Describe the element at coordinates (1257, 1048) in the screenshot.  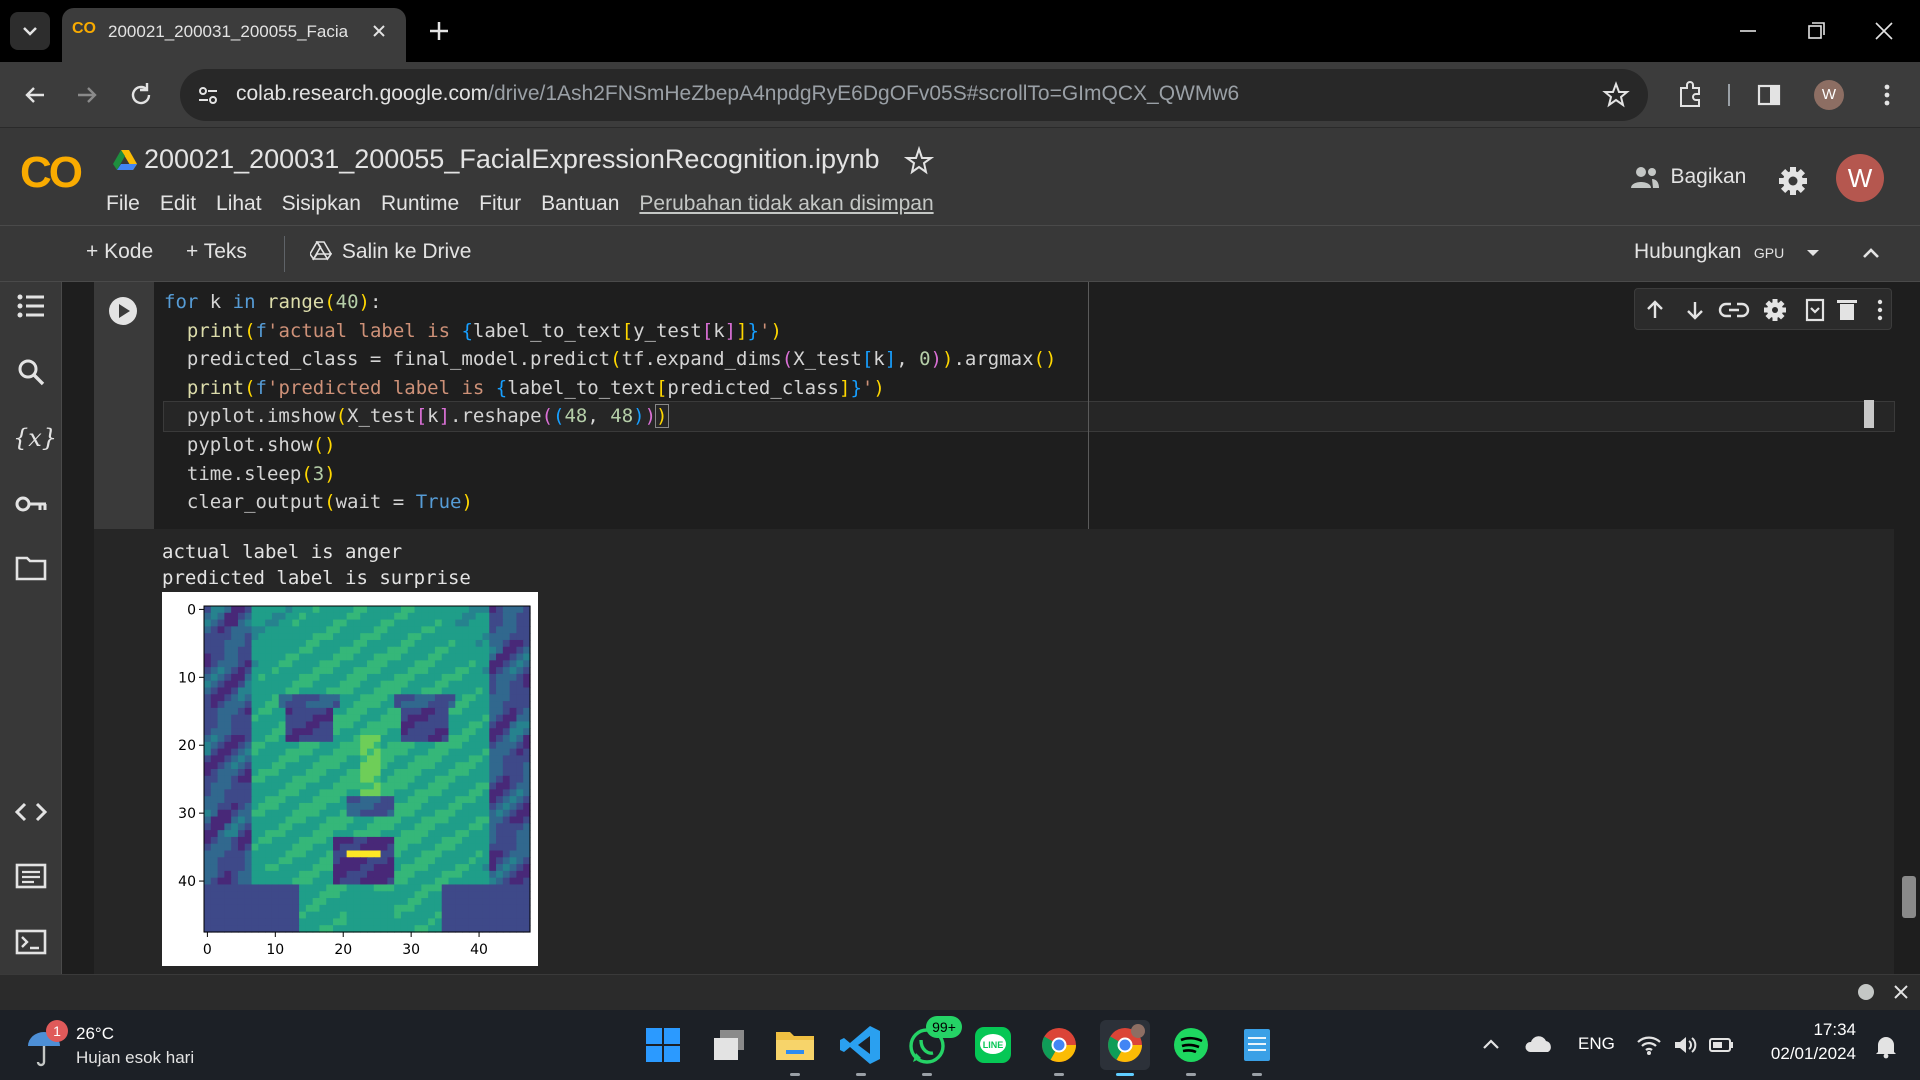
I see `notepad-app` at that location.